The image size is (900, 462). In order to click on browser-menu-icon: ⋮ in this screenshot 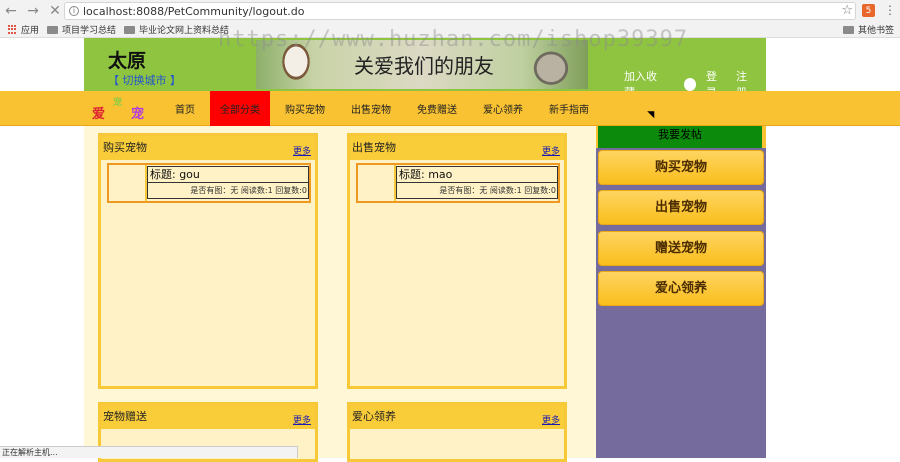, I will do `click(890, 10)`.